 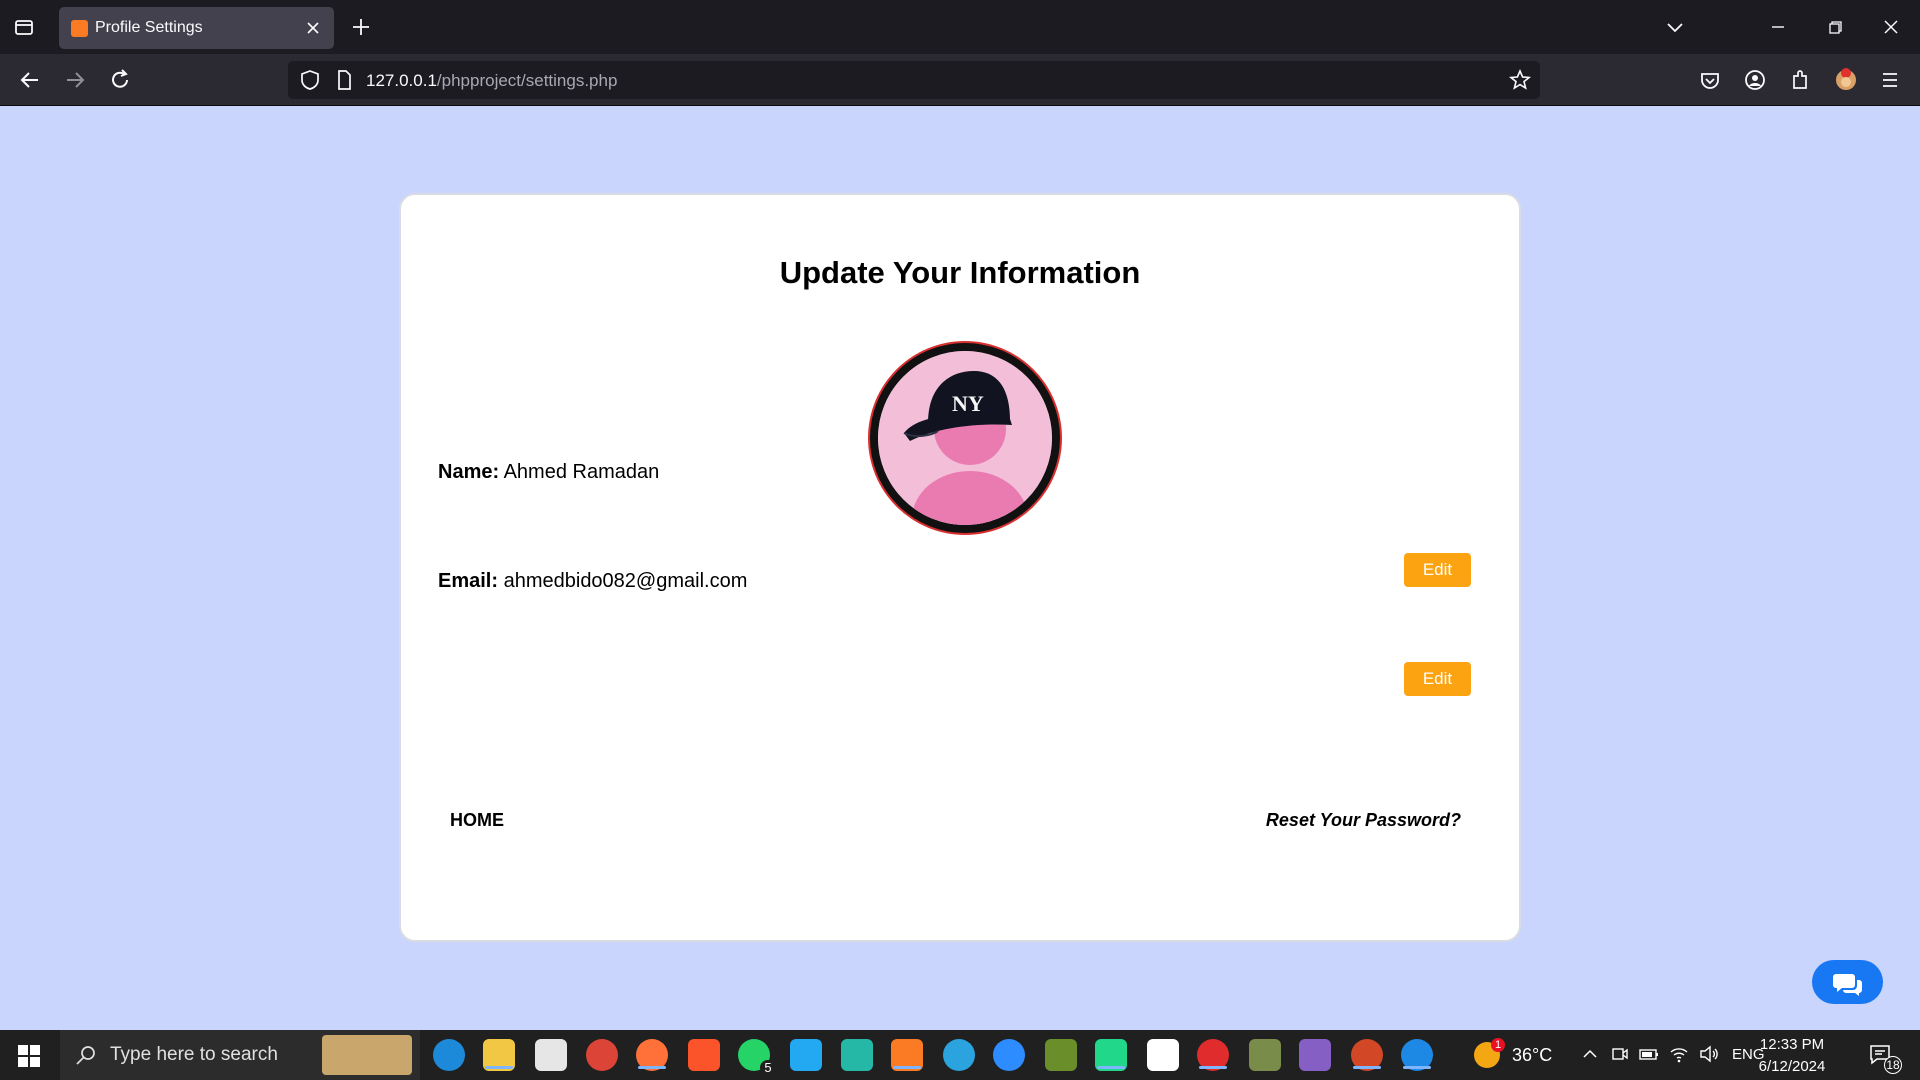 What do you see at coordinates (1489, 1053) in the screenshot?
I see `weather-sun-icon: 1` at bounding box center [1489, 1053].